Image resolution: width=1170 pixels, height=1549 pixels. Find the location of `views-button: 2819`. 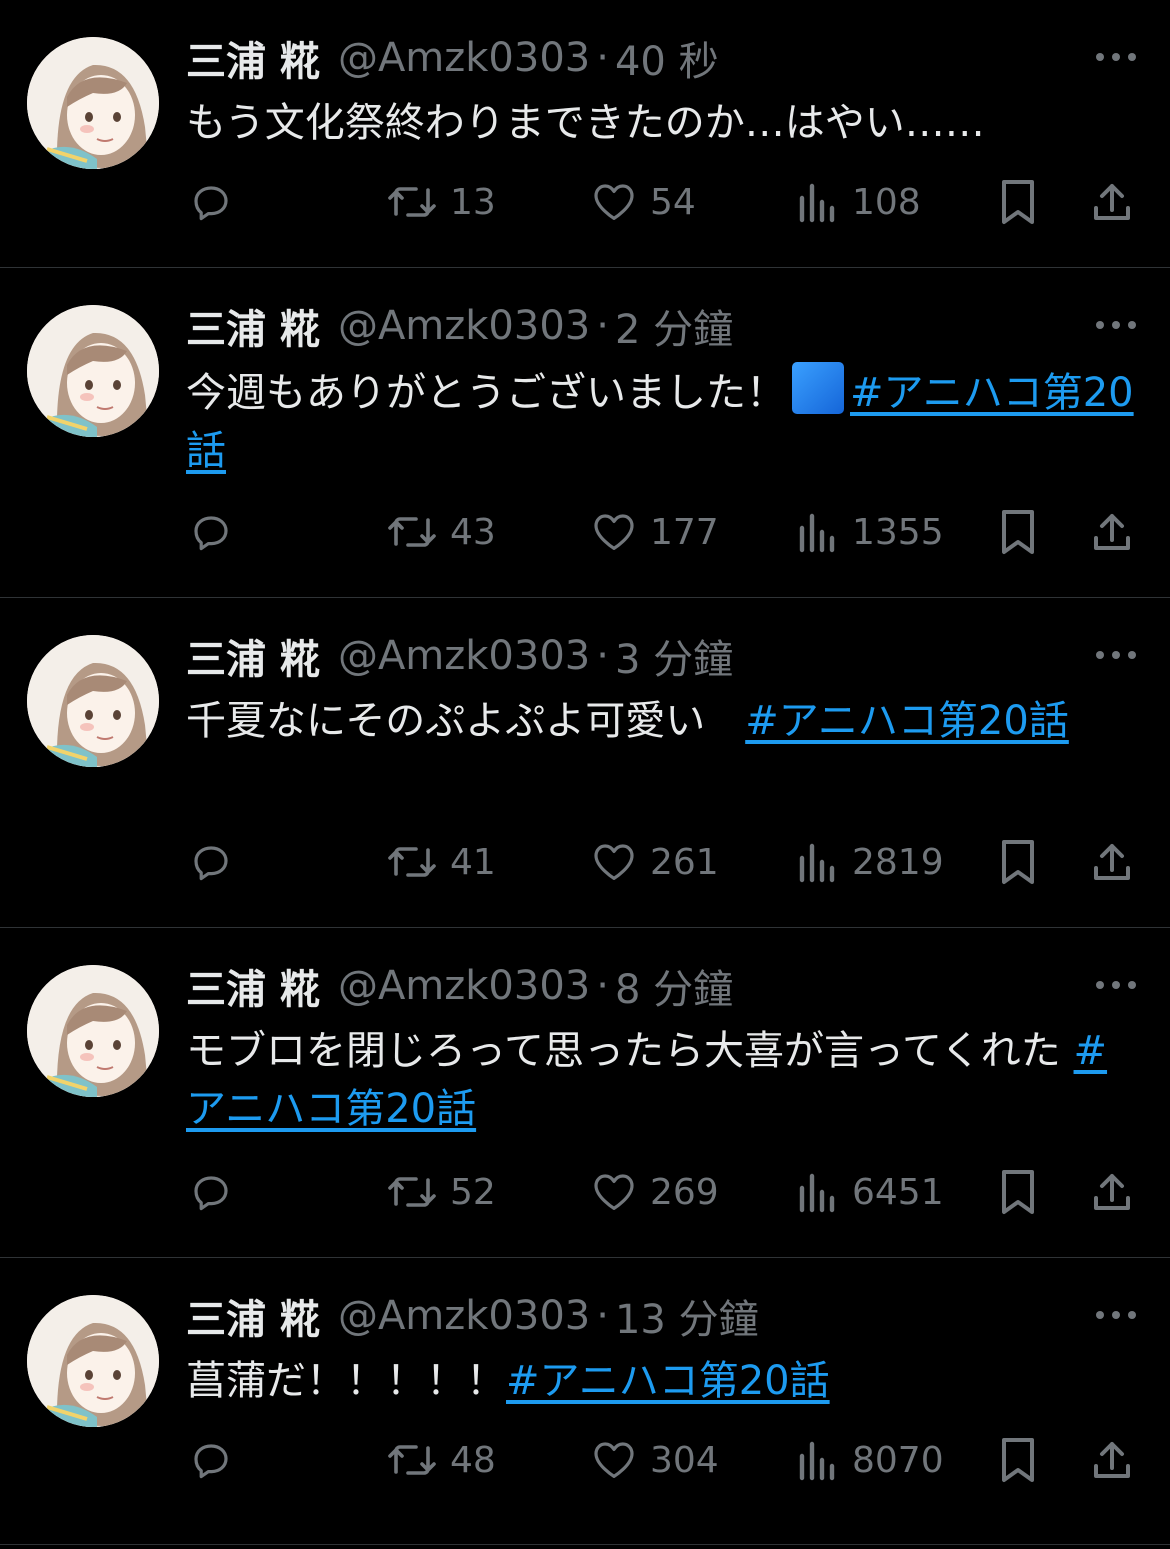

views-button: 2819 is located at coordinates (870, 862).